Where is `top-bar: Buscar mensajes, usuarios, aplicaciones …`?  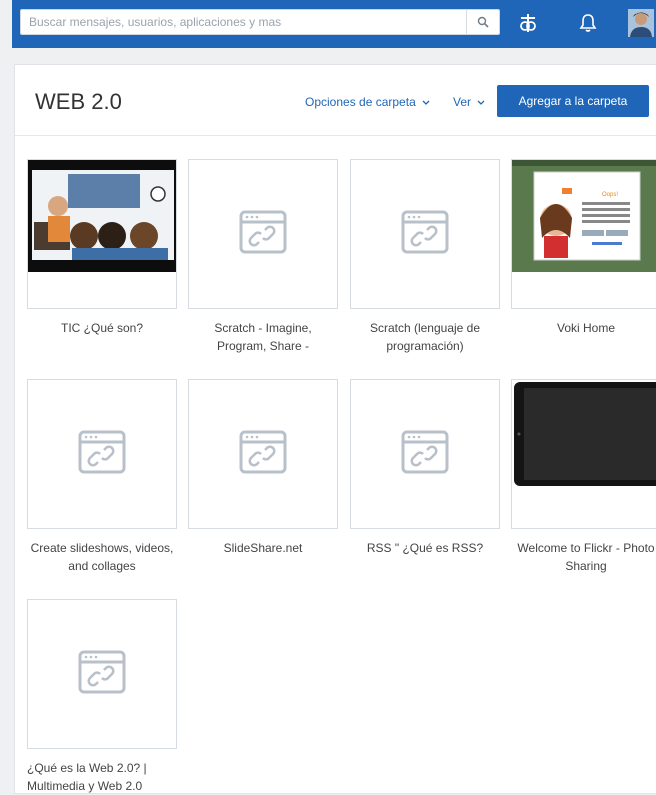 top-bar: Buscar mensajes, usuarios, aplicaciones … is located at coordinates (334, 24).